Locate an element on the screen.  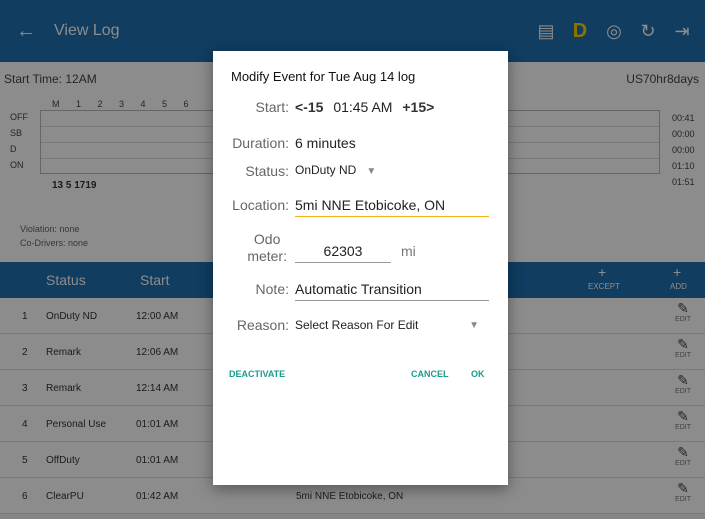
cancel-button: CANCEL is located at coordinates (430, 374).